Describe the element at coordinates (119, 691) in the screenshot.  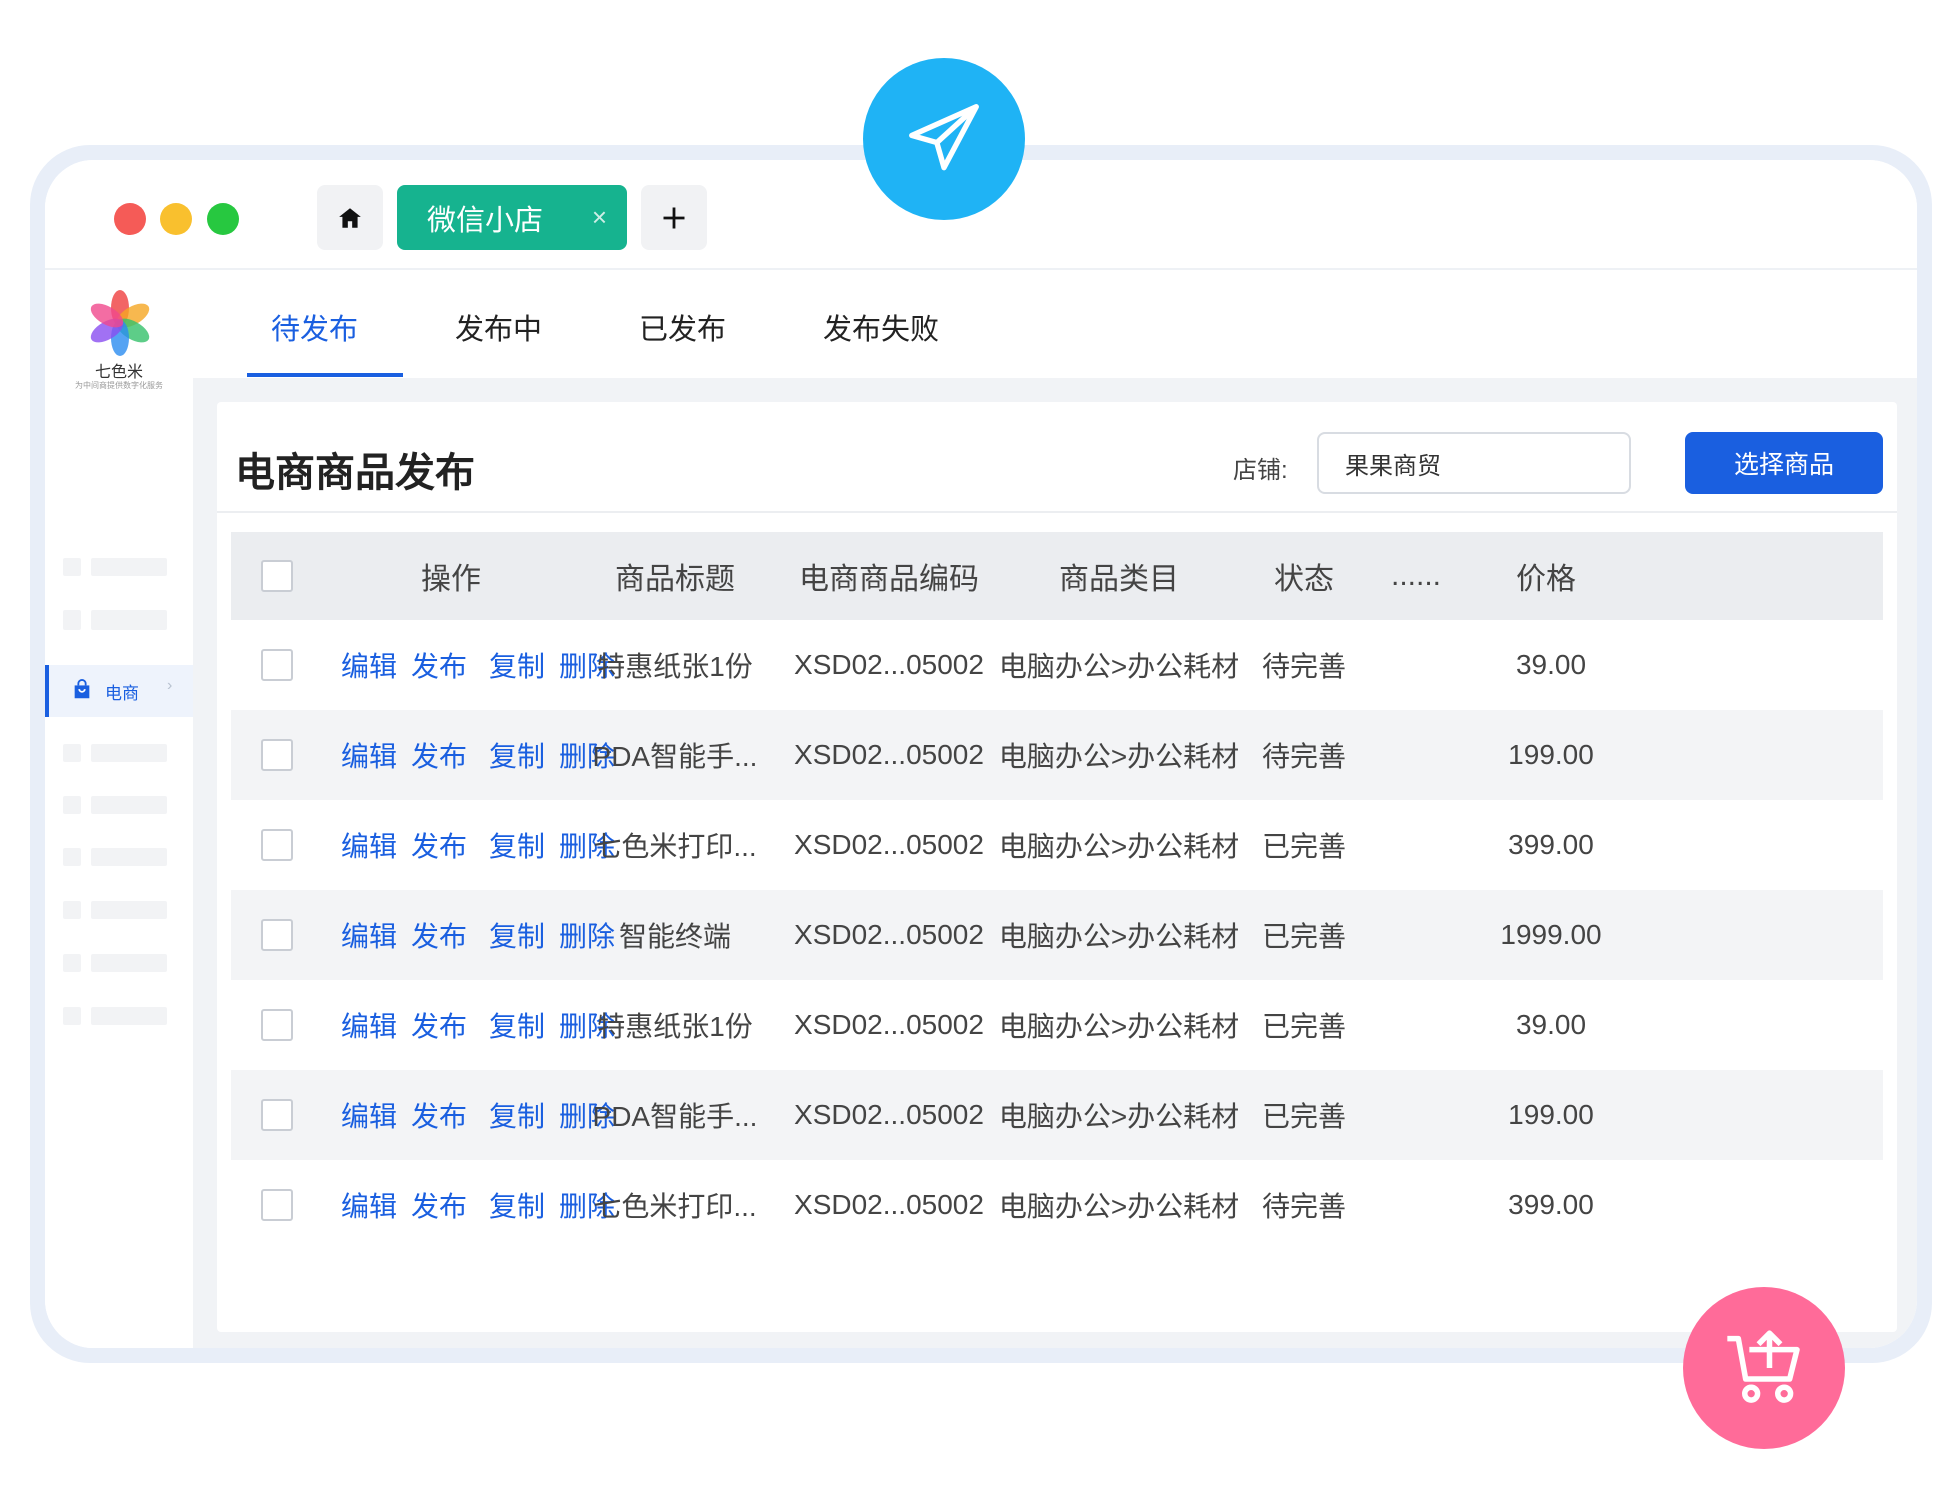
I see `sidebar-item-ecommerce: 电商 ›` at that location.